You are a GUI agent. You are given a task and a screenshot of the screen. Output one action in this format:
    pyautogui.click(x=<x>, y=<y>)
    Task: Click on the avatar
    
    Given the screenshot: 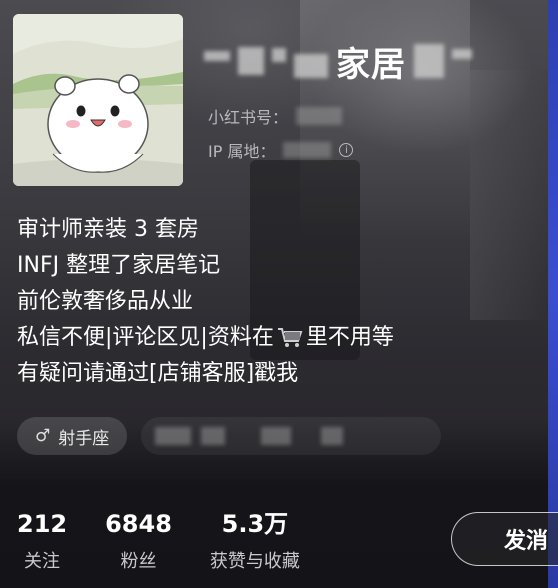 What is the action you would take?
    pyautogui.click(x=98, y=100)
    